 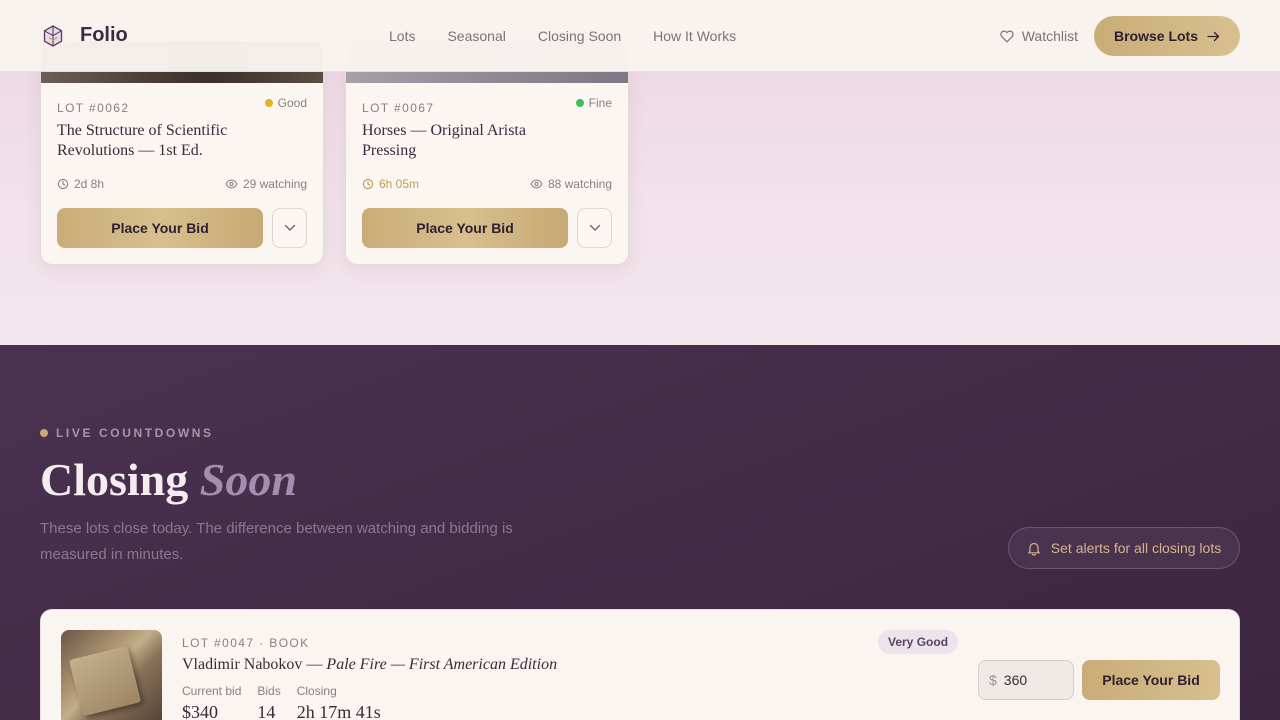 What do you see at coordinates (993, 680) in the screenshot?
I see `currency-symbol: $` at bounding box center [993, 680].